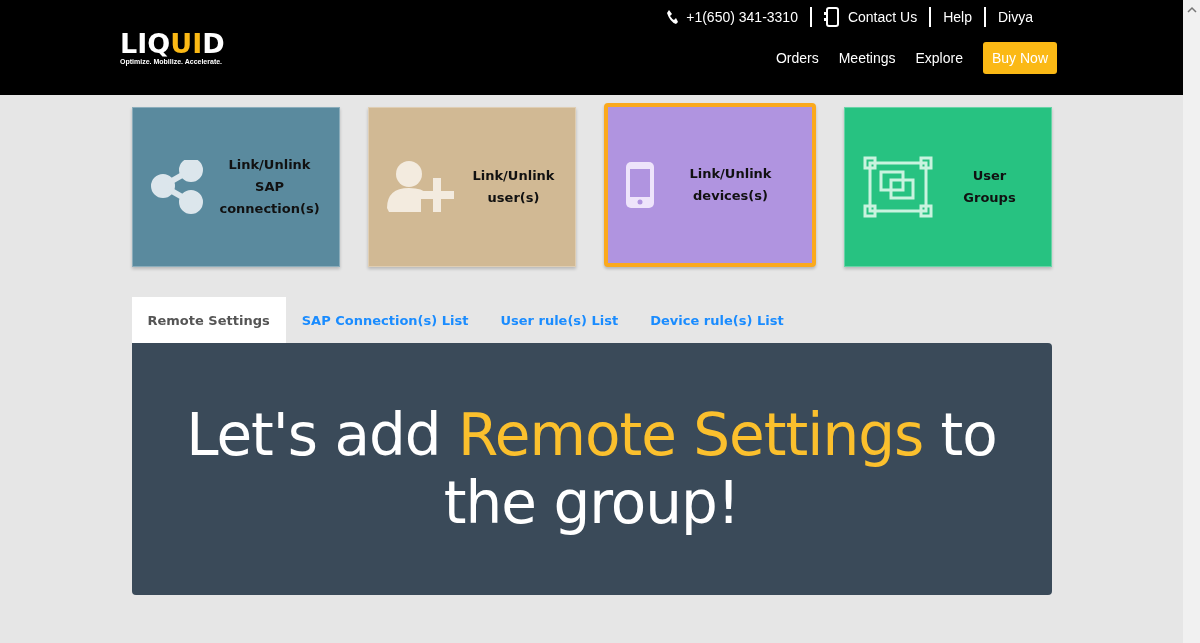 The height and width of the screenshot is (643, 1200). What do you see at coordinates (421, 187) in the screenshot?
I see `user-add-icon` at bounding box center [421, 187].